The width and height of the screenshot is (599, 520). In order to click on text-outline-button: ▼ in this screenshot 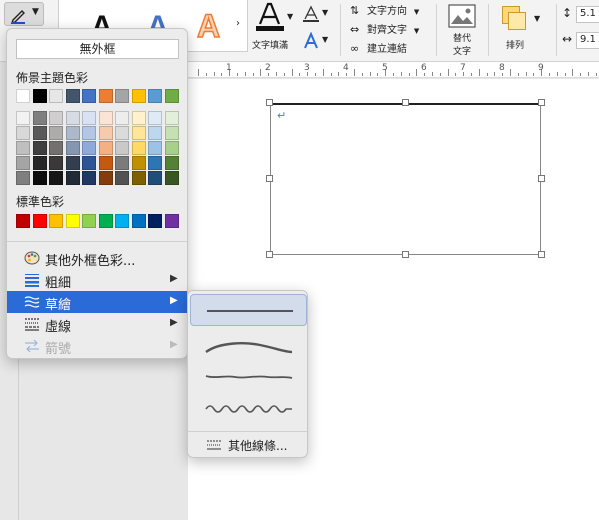, I will do `click(317, 15)`.